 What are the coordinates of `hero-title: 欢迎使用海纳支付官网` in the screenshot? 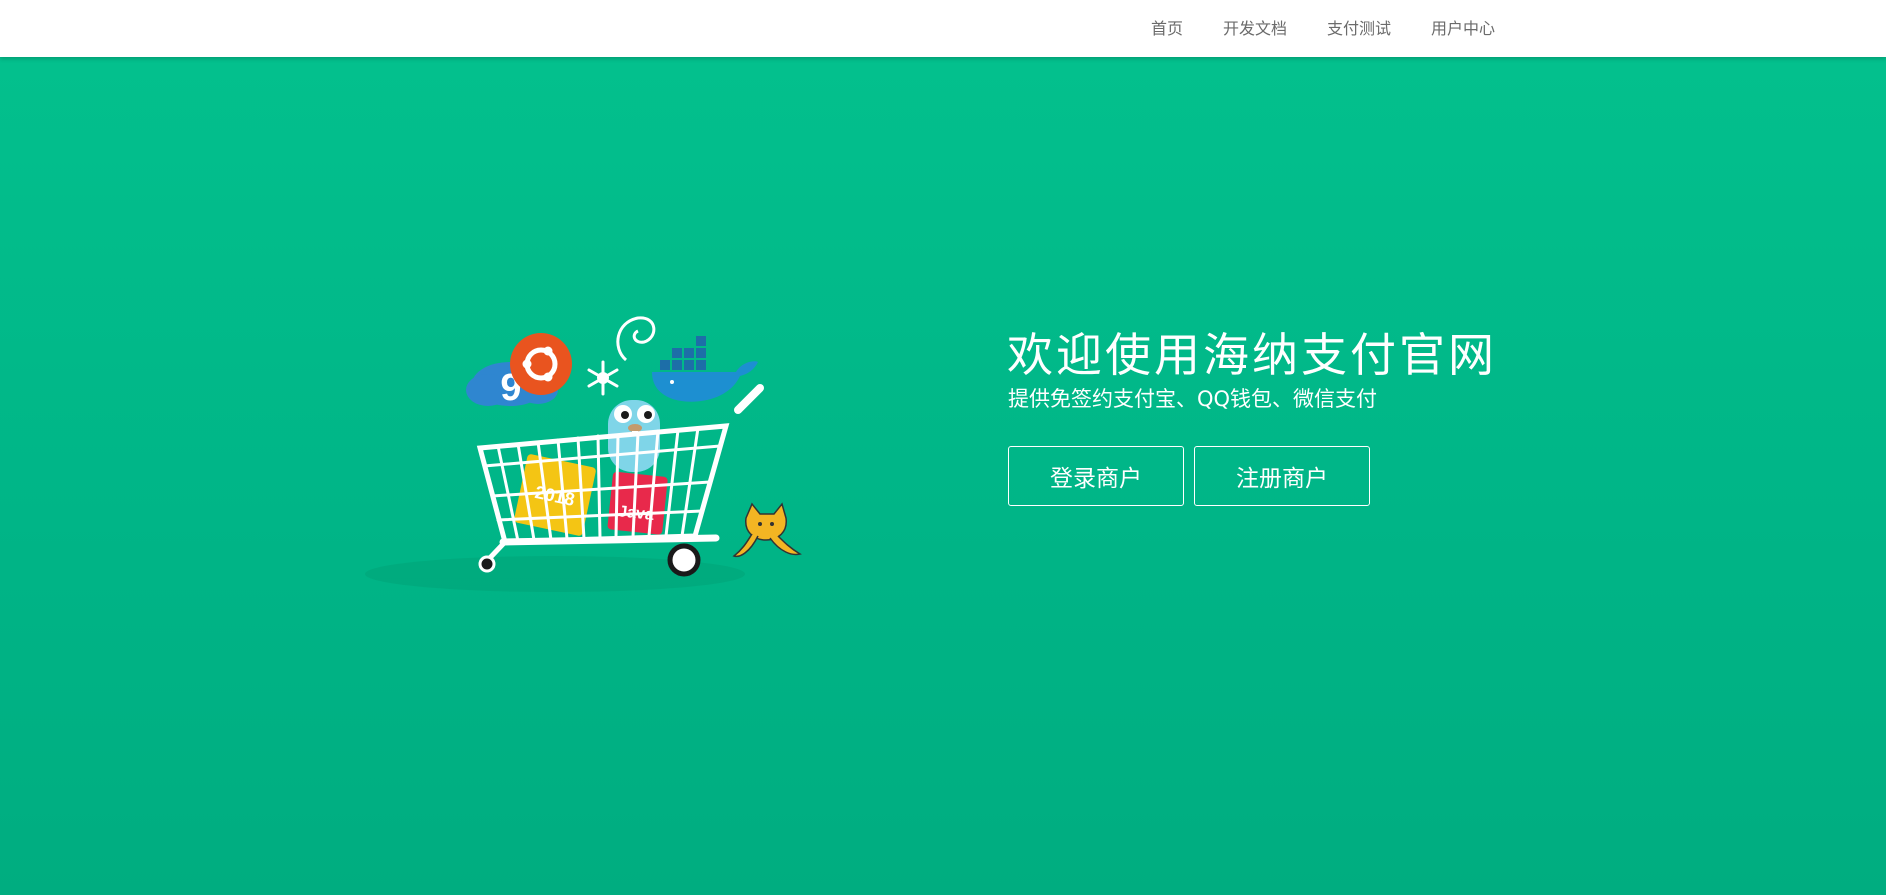 It's located at (1252, 355).